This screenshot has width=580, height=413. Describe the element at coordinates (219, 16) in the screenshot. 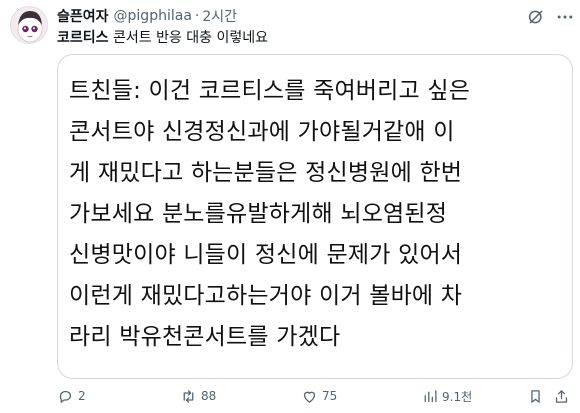

I see `timestamp: 2시간` at that location.